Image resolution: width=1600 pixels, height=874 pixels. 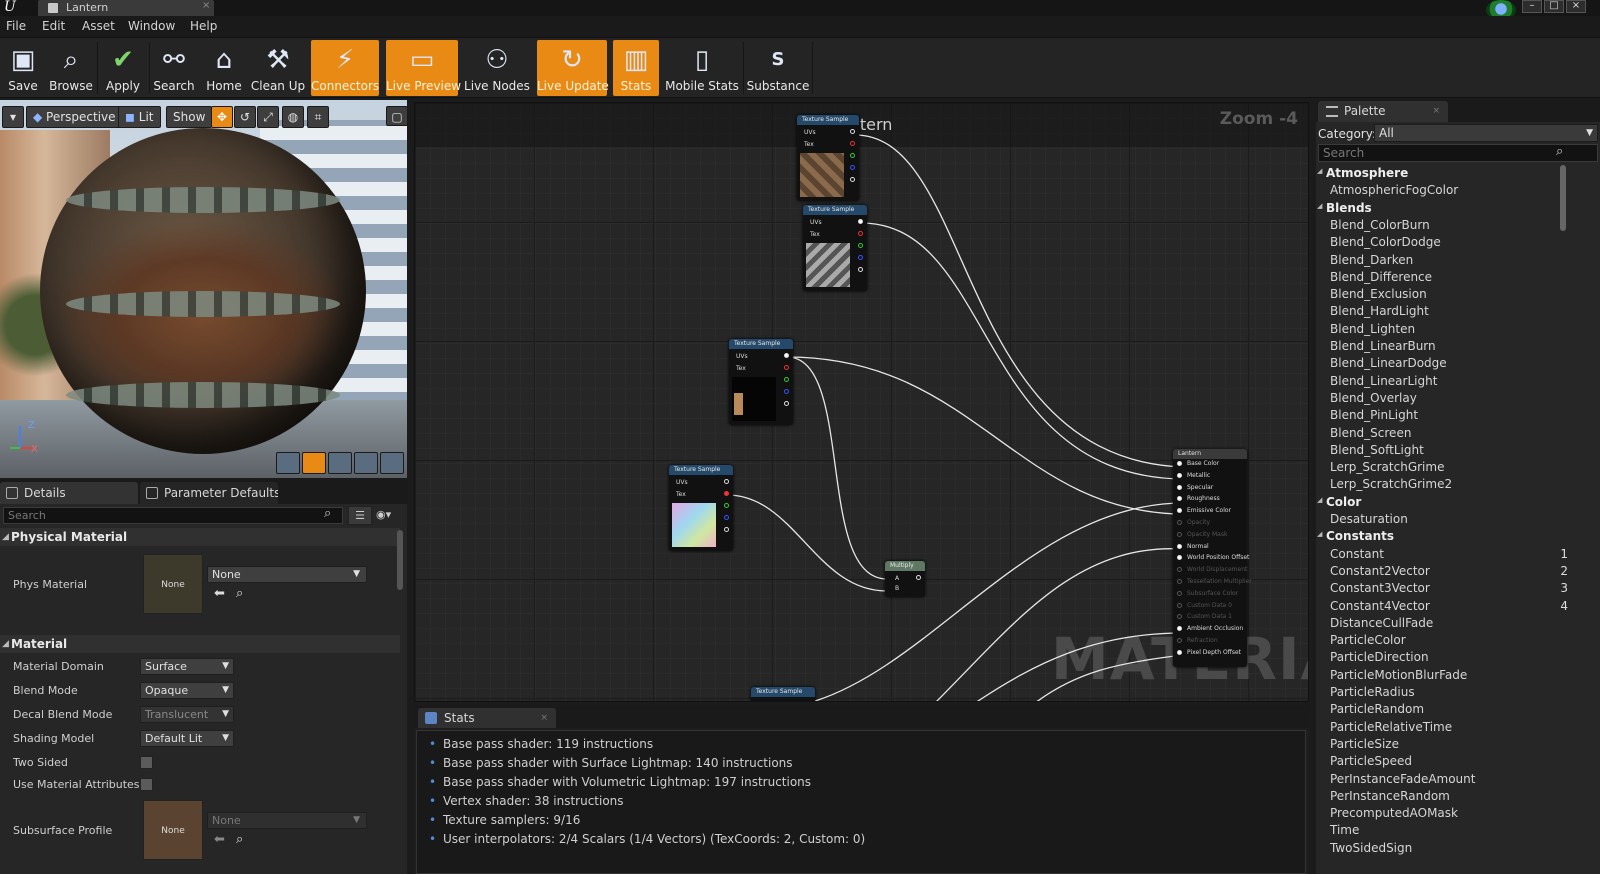 I want to click on custom-mesh-preview-icon, so click(x=392, y=463).